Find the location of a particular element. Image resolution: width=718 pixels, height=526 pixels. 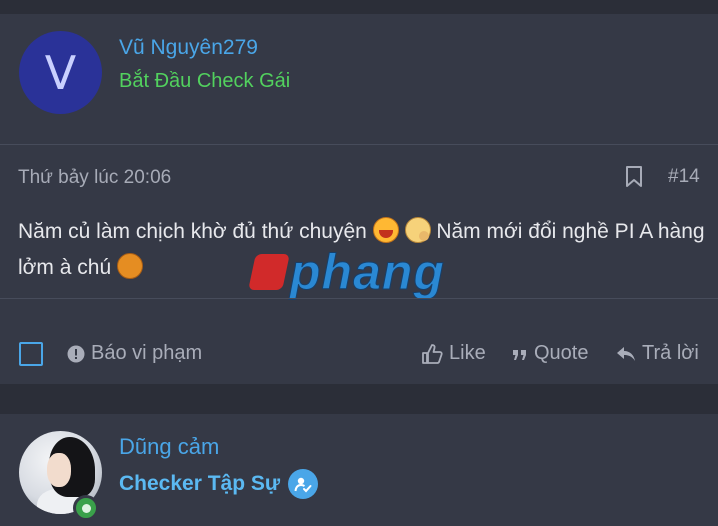

username: Dũng cảm is located at coordinates (169, 447).